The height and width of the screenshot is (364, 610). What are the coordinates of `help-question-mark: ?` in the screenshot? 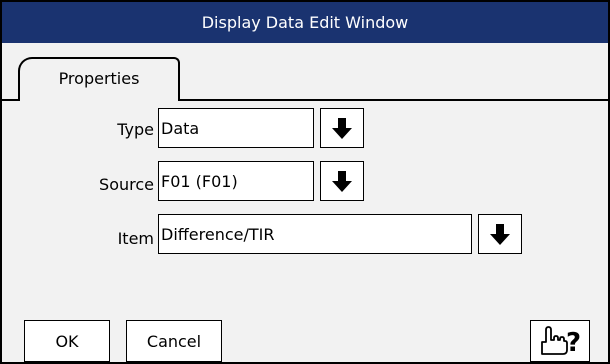 It's located at (573, 343).